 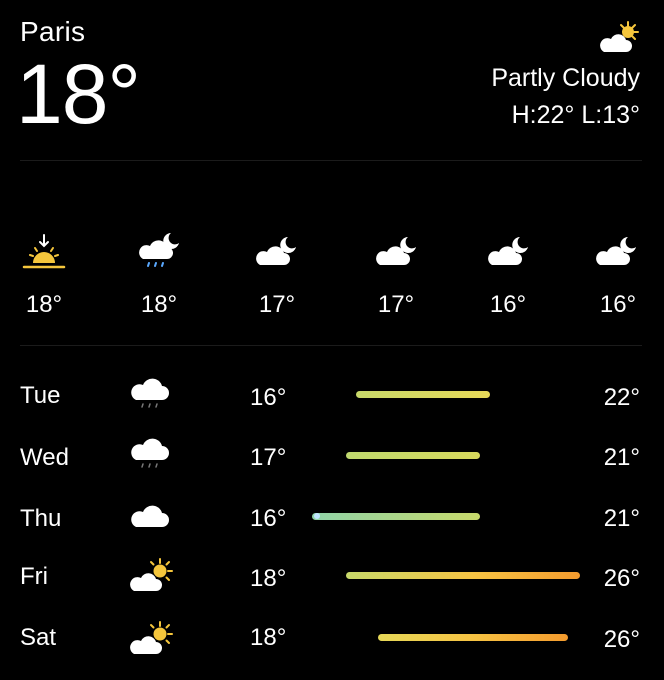 I want to click on list-item: Sat 18° 26°, so click(x=332, y=638).